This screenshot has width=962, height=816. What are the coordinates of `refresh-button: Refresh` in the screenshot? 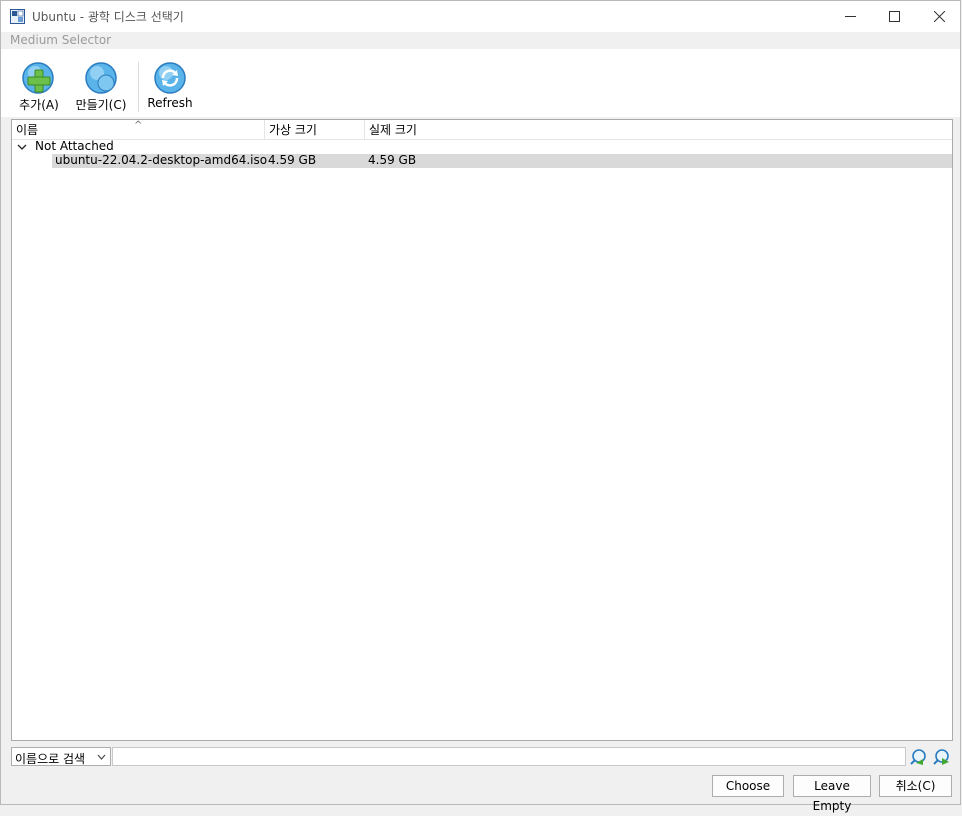 It's located at (170, 87).